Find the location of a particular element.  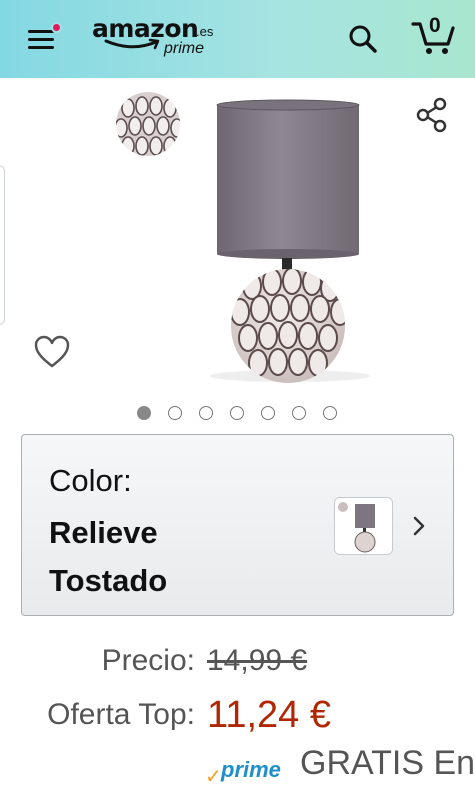

search-icon is located at coordinates (363, 39).